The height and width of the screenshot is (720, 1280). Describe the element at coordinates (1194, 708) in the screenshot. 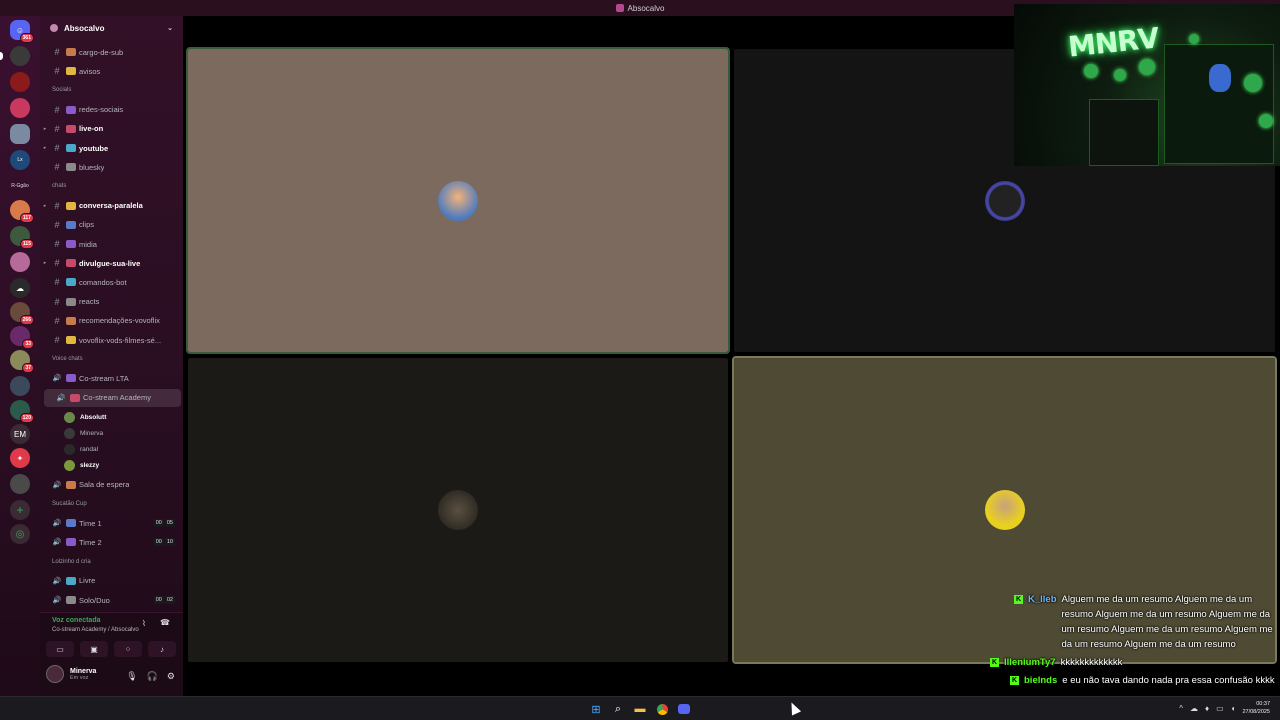

I see `network-icon: ☁` at that location.